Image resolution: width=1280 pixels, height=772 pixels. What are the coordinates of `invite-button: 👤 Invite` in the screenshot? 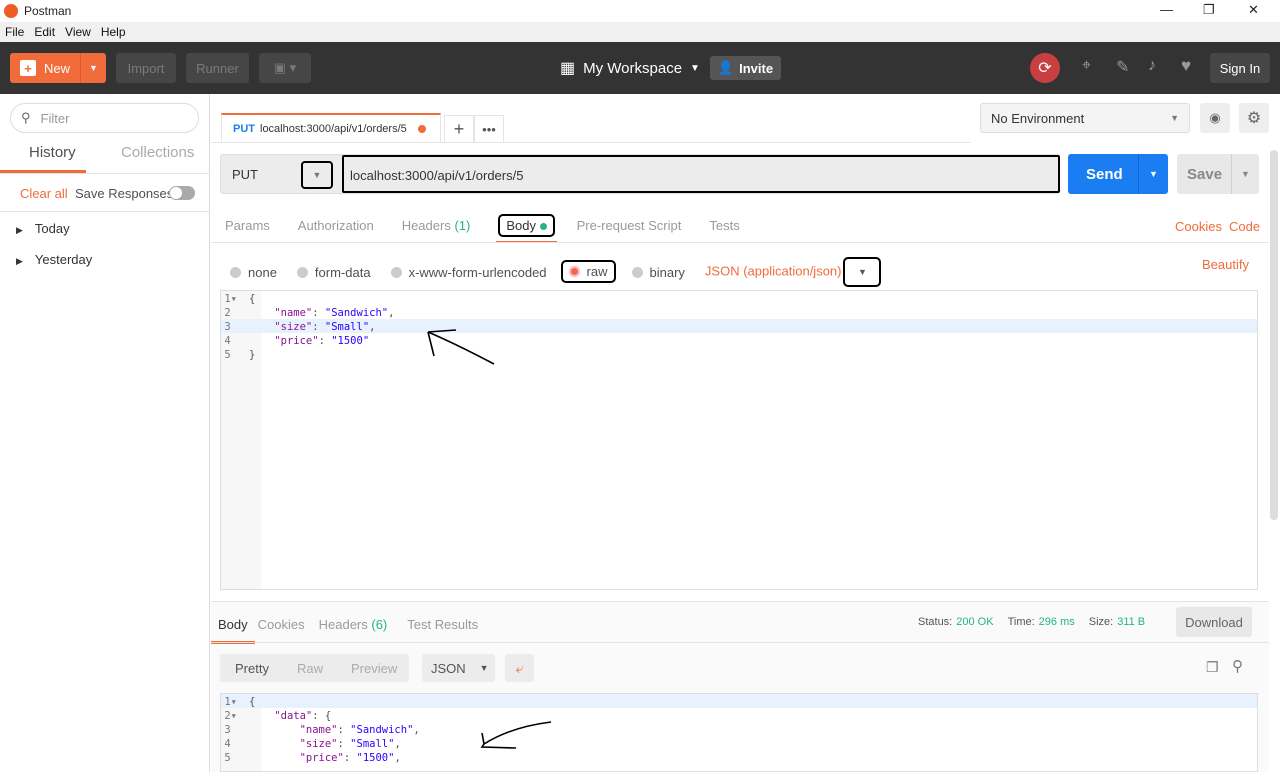 It's located at (745, 68).